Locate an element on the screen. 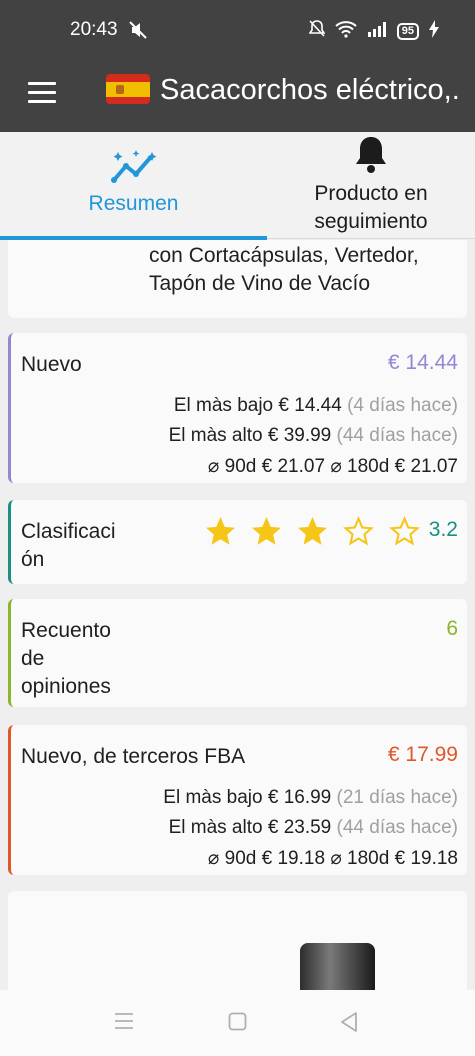  average-price-row: ⌀ 90d € 21.07 ⌀ 180d € 21.07 is located at coordinates (332, 466).